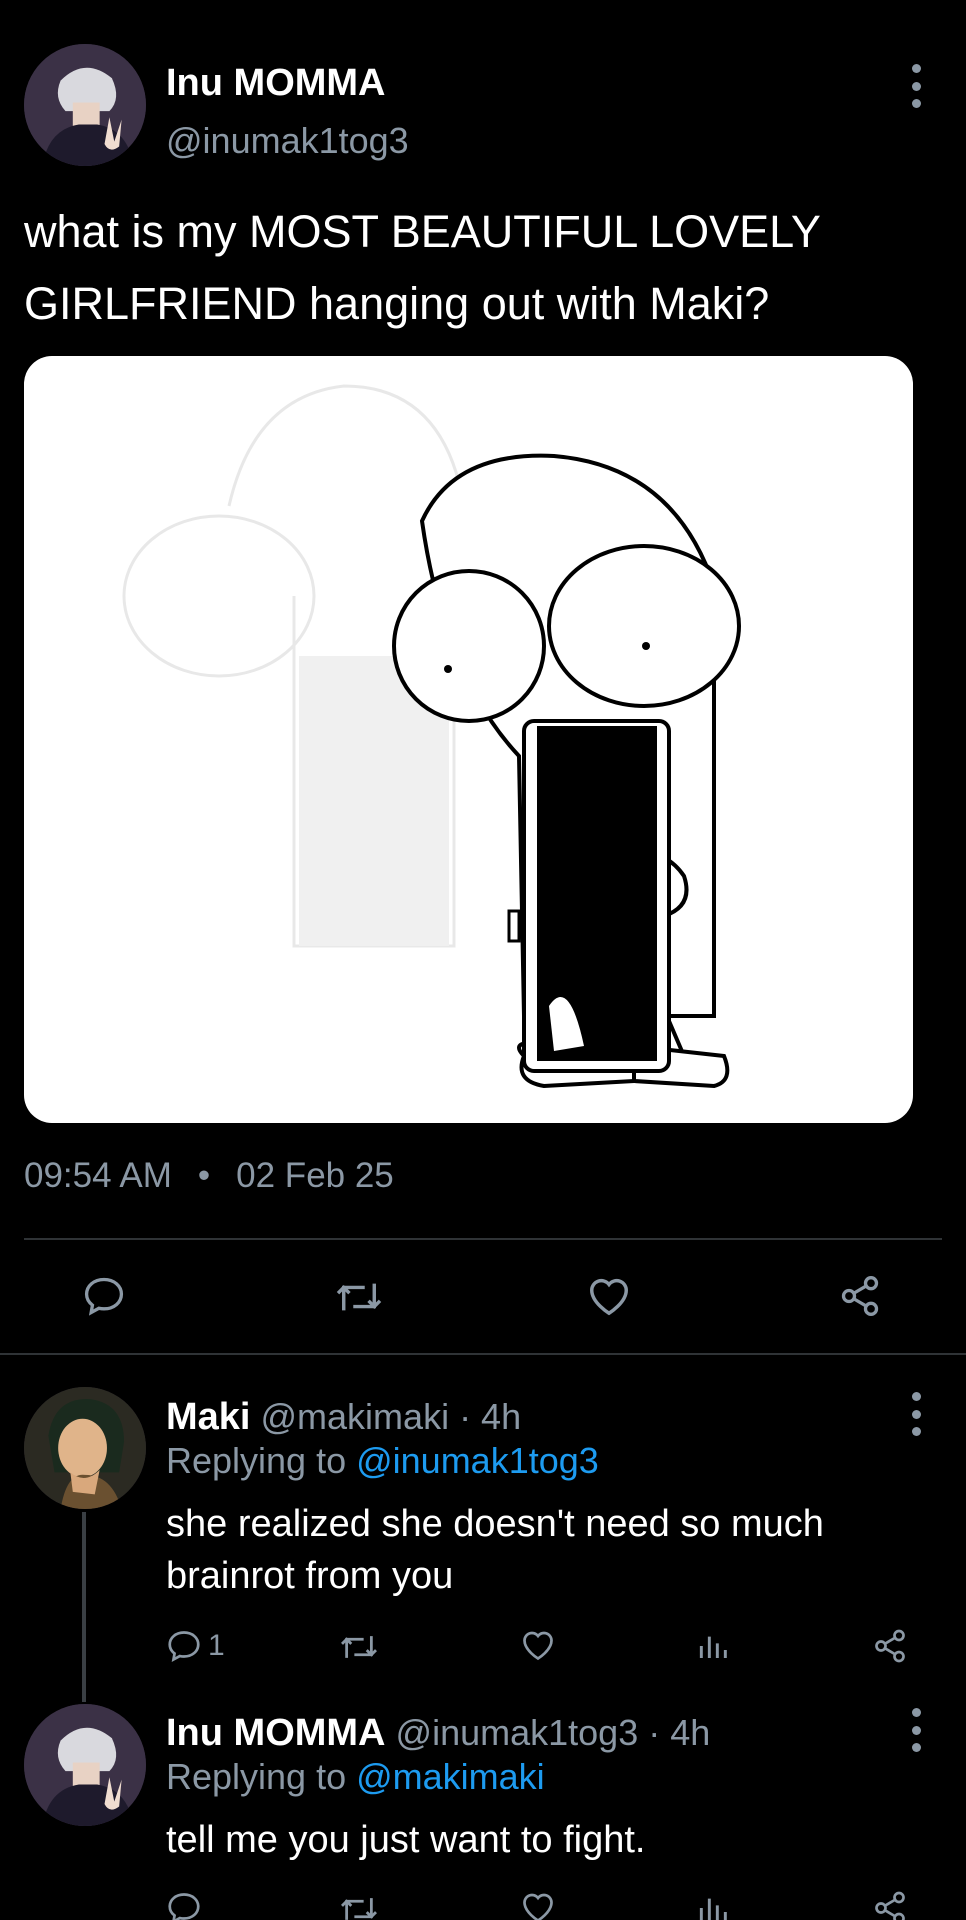  Describe the element at coordinates (315, 1175) in the screenshot. I see `tweet-date: 02 Feb 25` at that location.